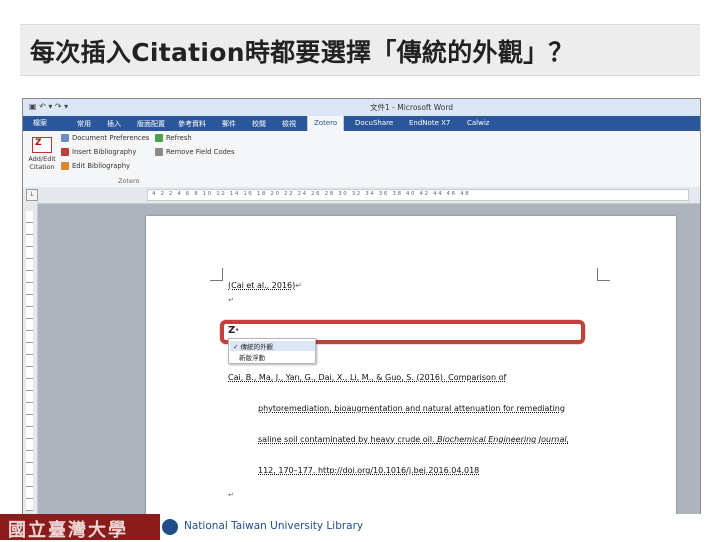  Describe the element at coordinates (98, 152) in the screenshot. I see `insert-bibliography-button: Insert Bibliography` at that location.